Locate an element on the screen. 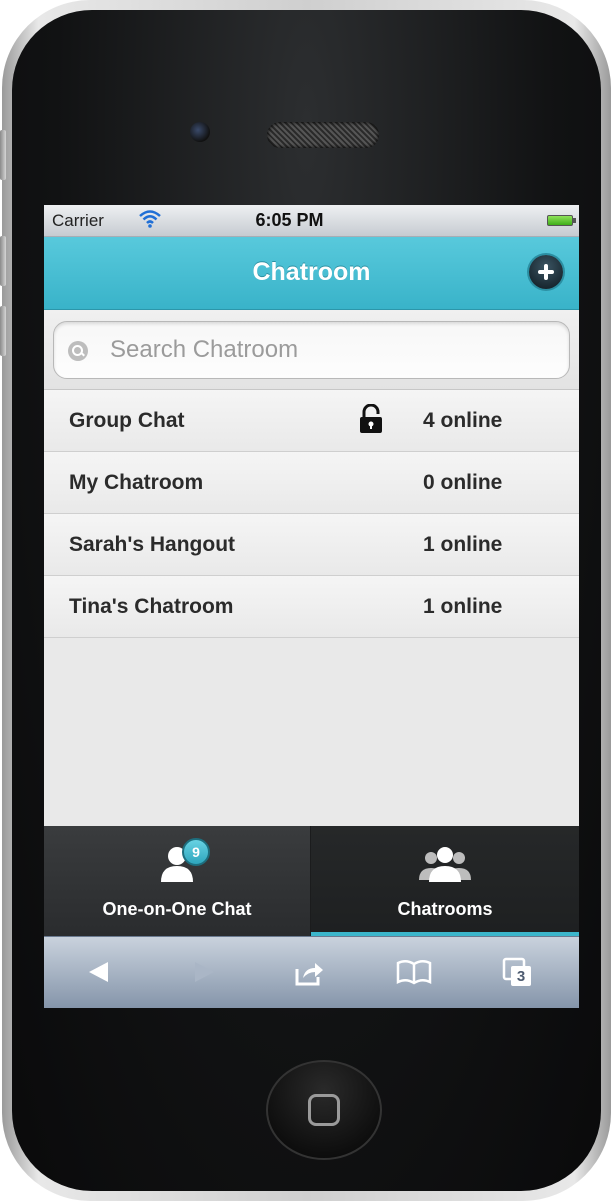 The width and height of the screenshot is (613, 1203). tab-label: One-on-One Chat is located at coordinates (177, 909).